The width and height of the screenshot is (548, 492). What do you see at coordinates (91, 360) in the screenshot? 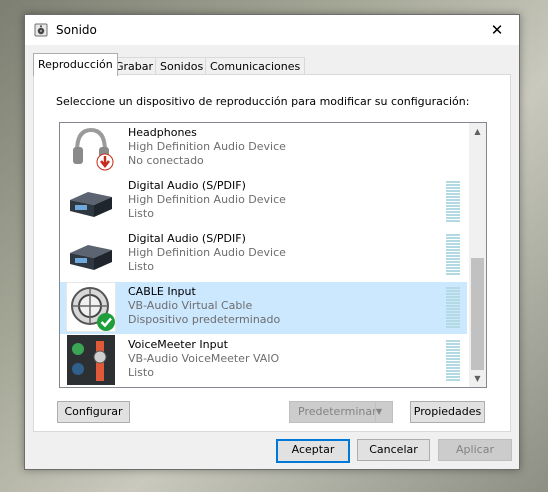
I see `voicemeeter-icon` at bounding box center [91, 360].